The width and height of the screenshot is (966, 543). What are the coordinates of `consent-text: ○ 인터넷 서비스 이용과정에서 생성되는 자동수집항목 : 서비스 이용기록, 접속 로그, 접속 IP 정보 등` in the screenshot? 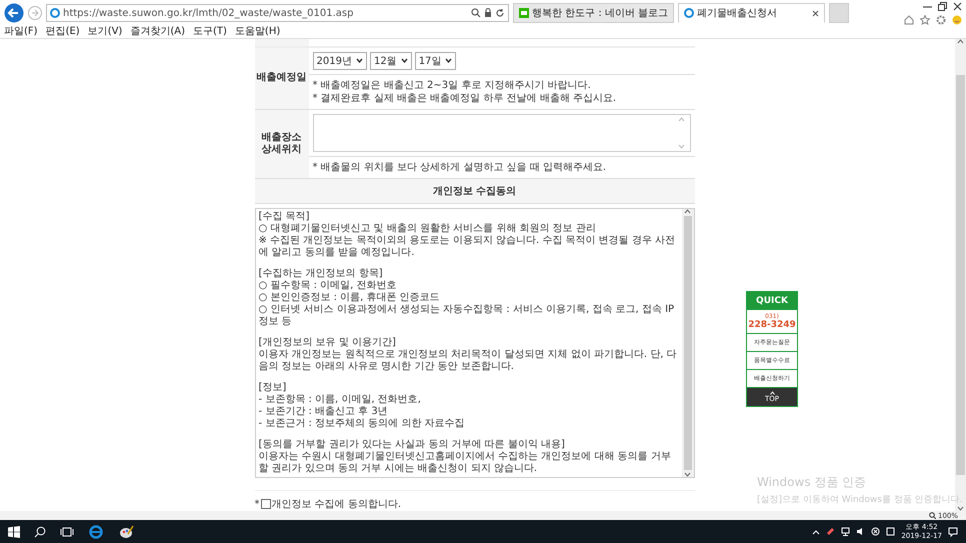 It's located at (467, 316).